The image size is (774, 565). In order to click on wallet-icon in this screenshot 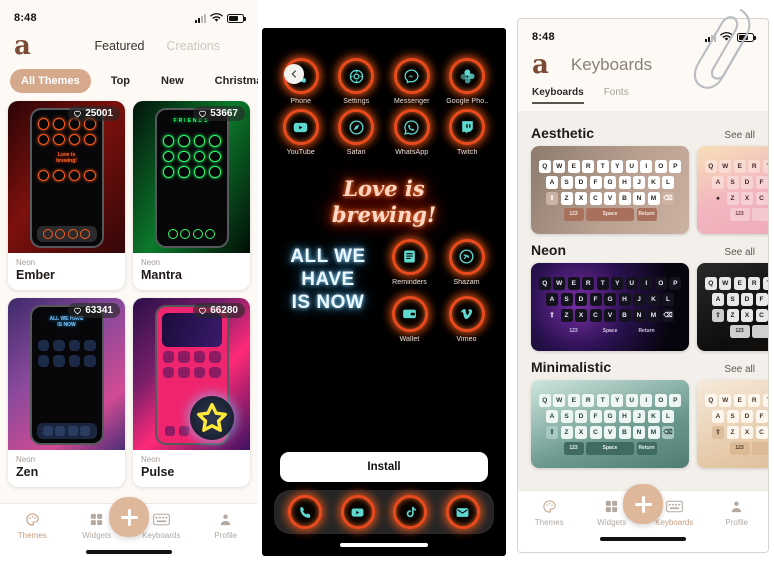, I will do `click(409, 313)`.